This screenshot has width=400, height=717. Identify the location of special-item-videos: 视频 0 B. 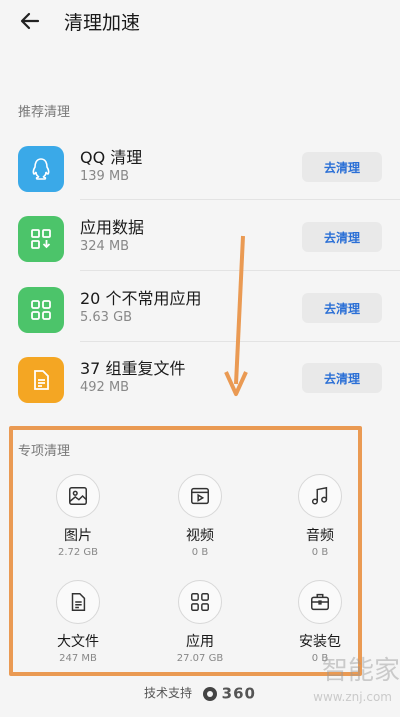
(200, 516).